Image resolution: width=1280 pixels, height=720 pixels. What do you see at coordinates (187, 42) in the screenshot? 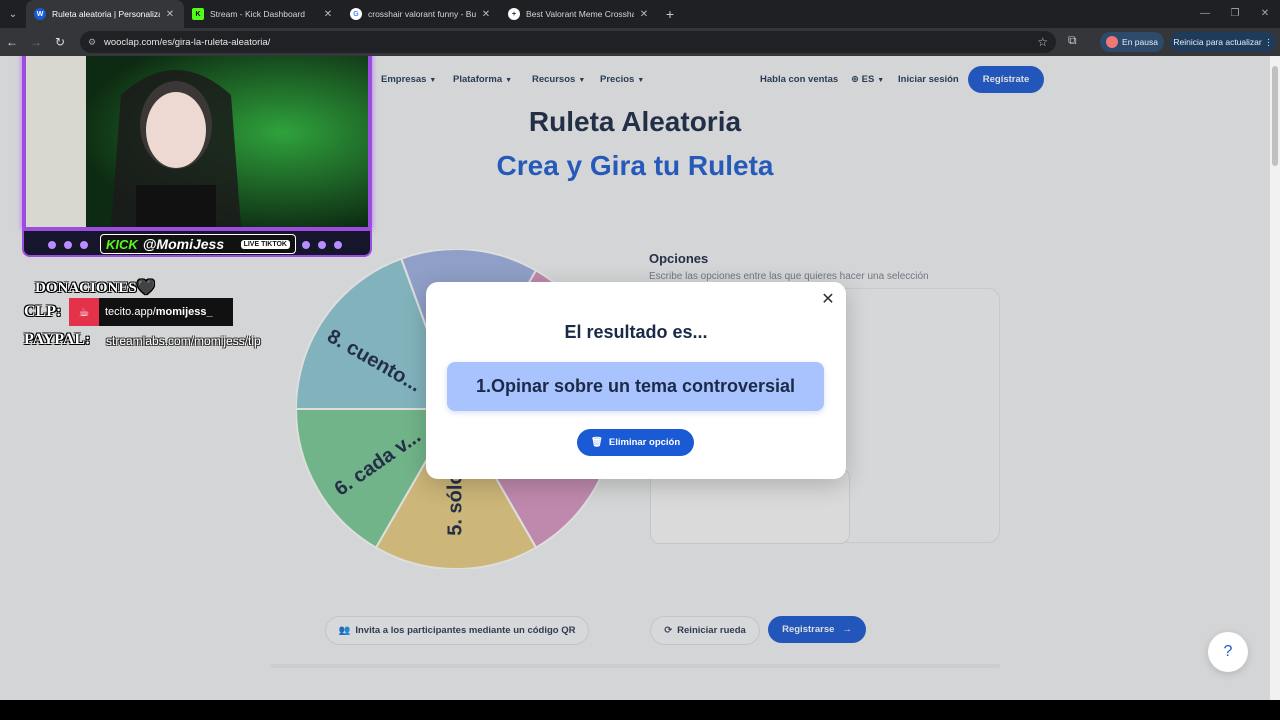
I see `url-text: wooclap.com/es/gira-la-ruleta-aleatoria/` at bounding box center [187, 42].